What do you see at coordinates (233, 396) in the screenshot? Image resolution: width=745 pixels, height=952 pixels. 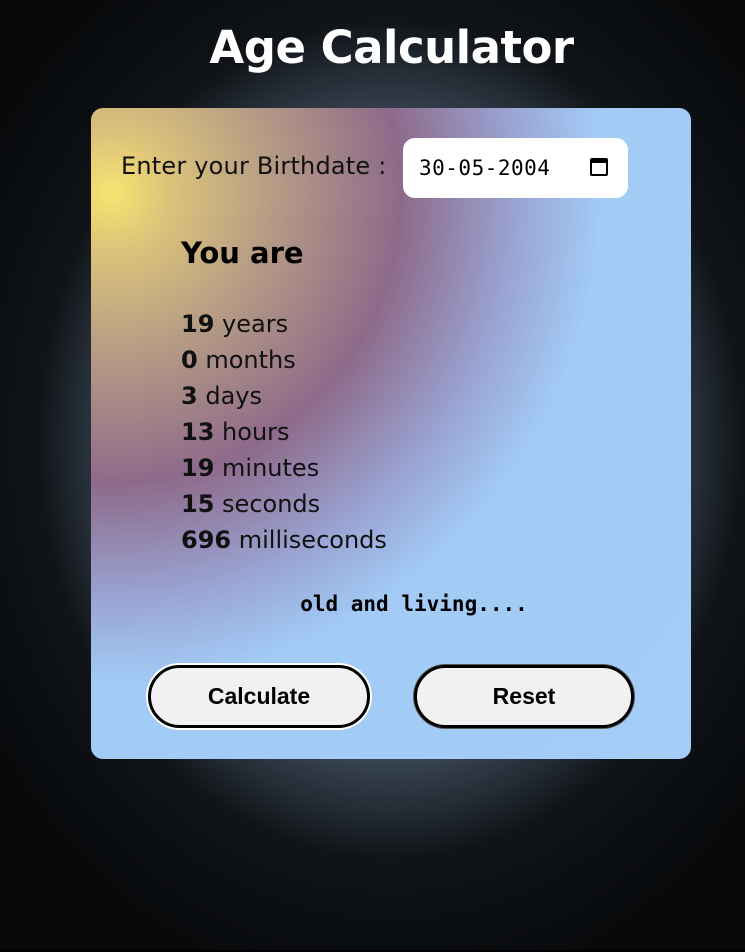 I see `days-unit: days` at bounding box center [233, 396].